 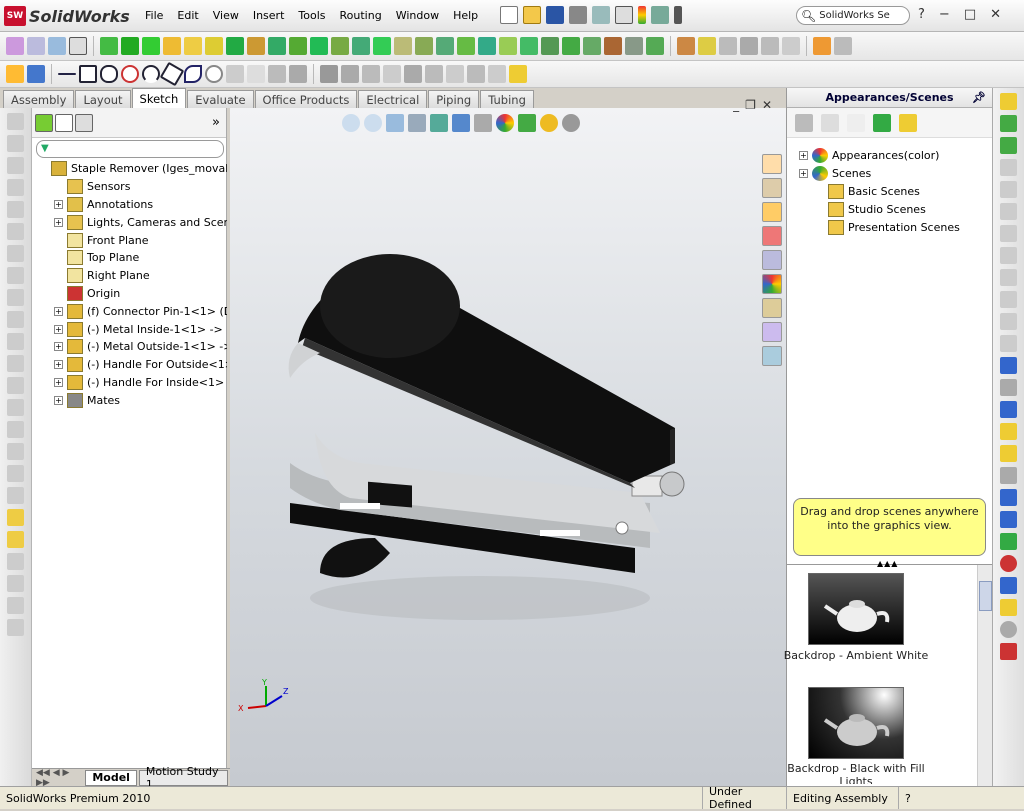 I want to click on design-library-icon, so click(x=772, y=188).